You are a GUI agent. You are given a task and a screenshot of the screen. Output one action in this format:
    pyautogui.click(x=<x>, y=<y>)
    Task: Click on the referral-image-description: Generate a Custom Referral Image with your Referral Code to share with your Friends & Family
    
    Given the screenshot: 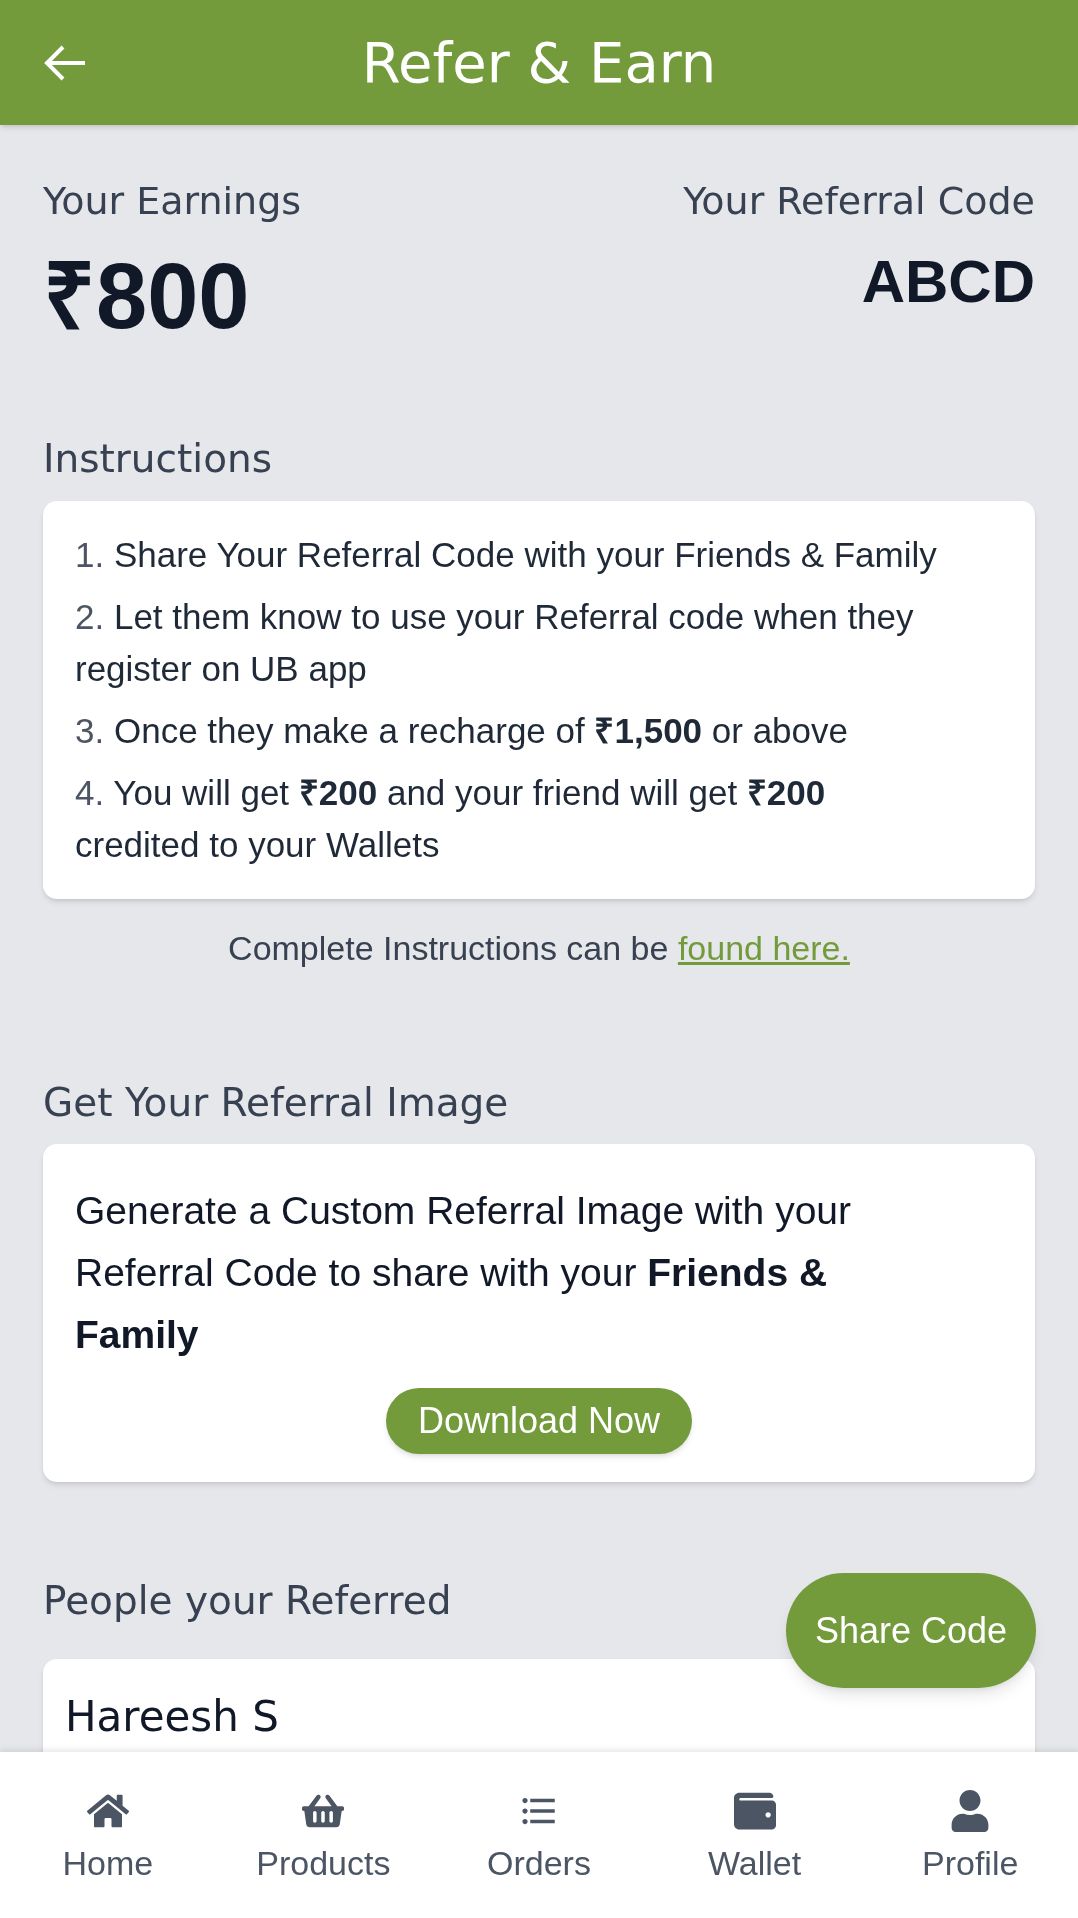 What is the action you would take?
    pyautogui.click(x=463, y=1273)
    